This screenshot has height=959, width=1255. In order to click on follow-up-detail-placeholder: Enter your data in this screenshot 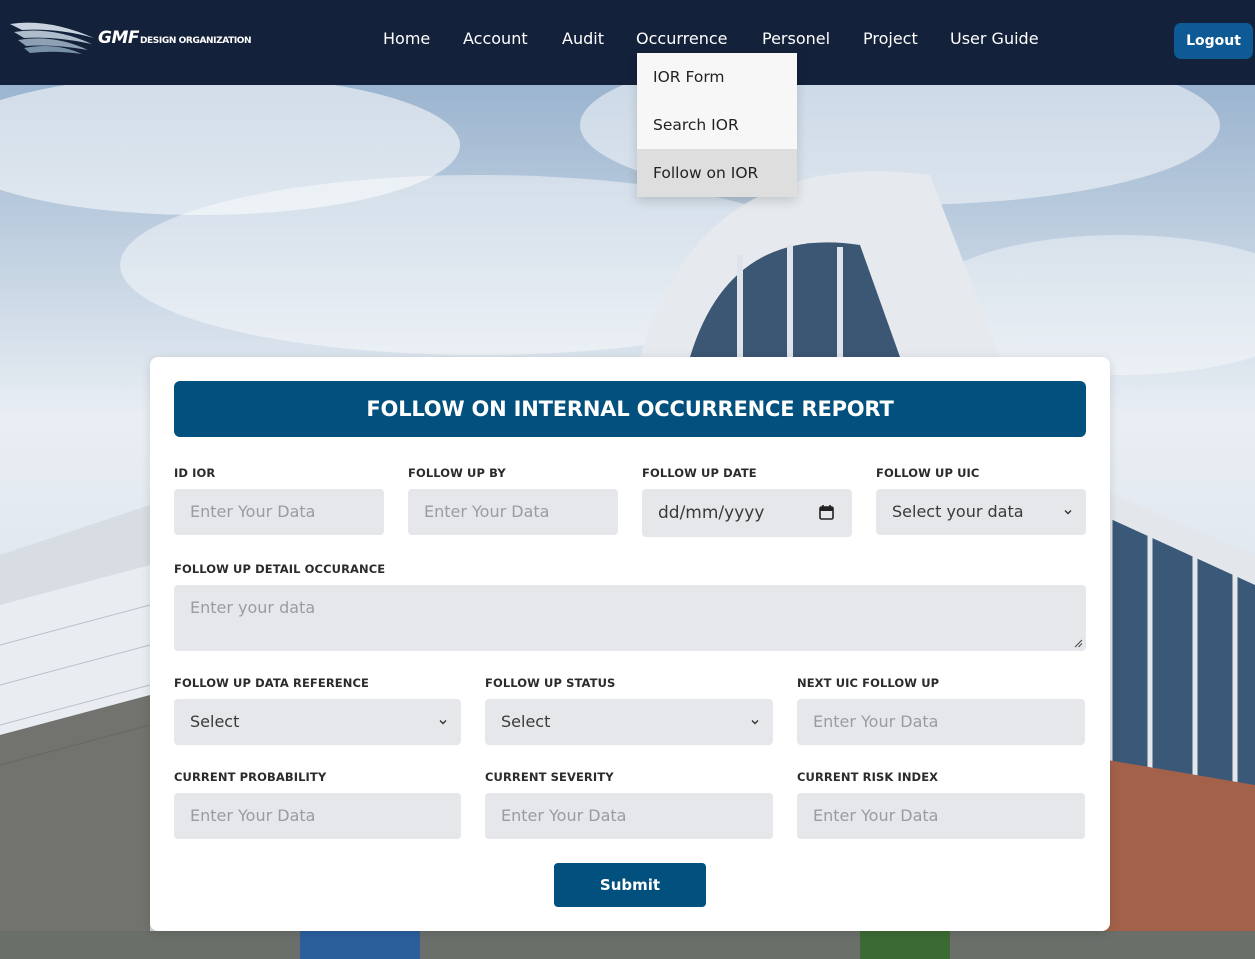, I will do `click(253, 607)`.